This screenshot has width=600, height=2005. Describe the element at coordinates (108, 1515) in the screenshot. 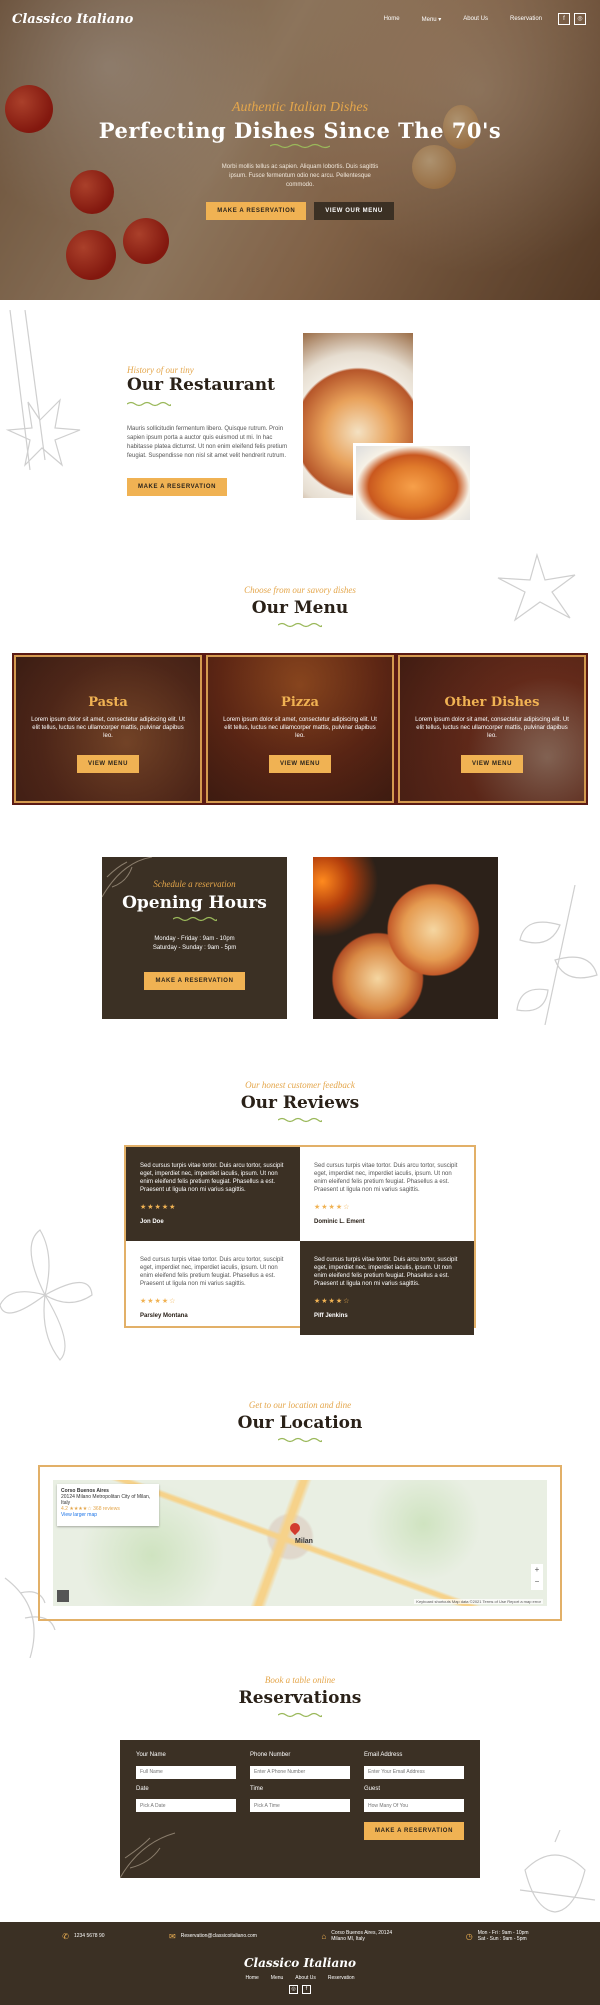

I see `map-larger-link: View larger map` at that location.